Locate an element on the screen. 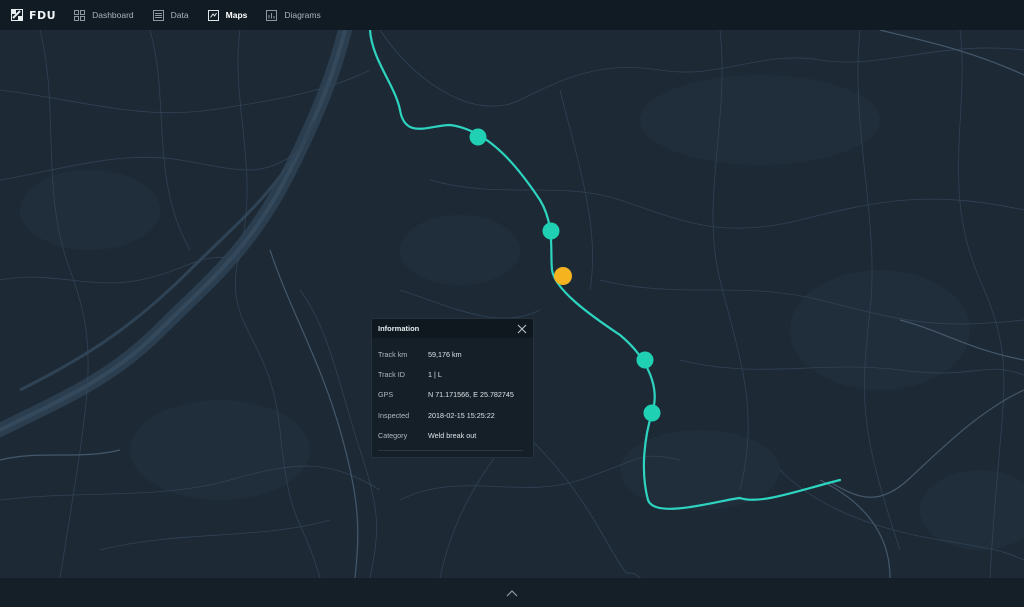 The image size is (1024, 607). close-icon is located at coordinates (522, 328).